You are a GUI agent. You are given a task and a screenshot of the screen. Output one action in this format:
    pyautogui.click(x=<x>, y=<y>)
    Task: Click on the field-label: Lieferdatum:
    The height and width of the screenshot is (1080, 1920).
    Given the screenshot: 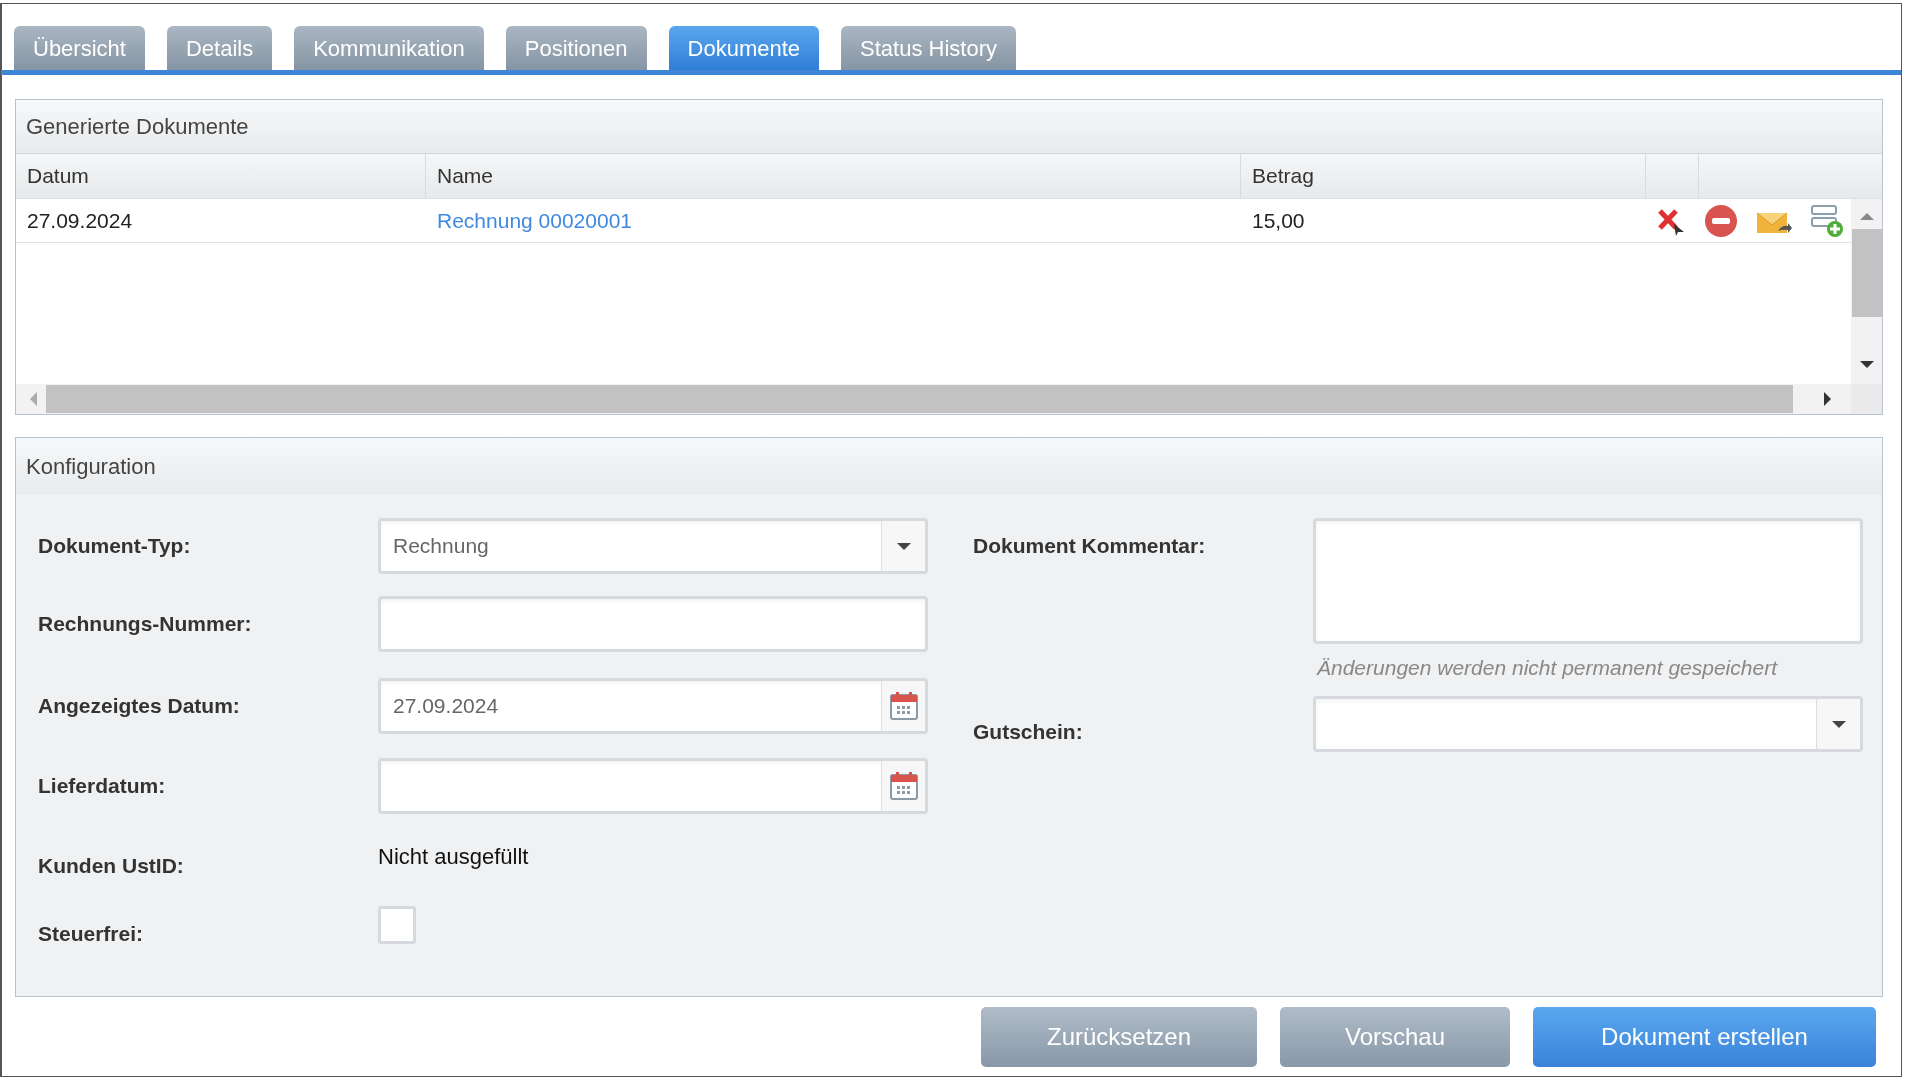 What is the action you would take?
    pyautogui.click(x=102, y=785)
    